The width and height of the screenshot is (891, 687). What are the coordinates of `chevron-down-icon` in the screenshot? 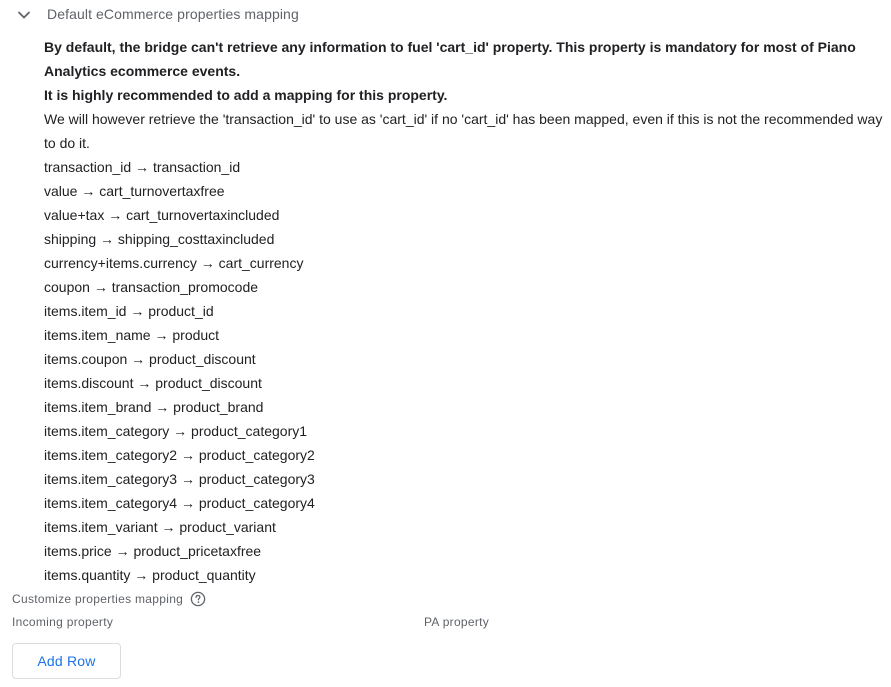 It's located at (24, 15).